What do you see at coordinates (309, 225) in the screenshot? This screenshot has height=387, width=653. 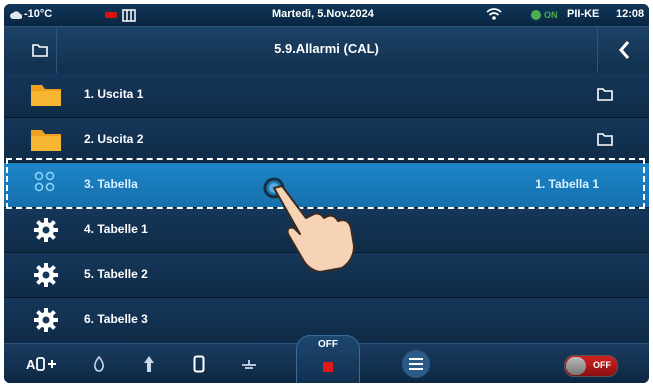 I see `touch-hand-icon` at bounding box center [309, 225].